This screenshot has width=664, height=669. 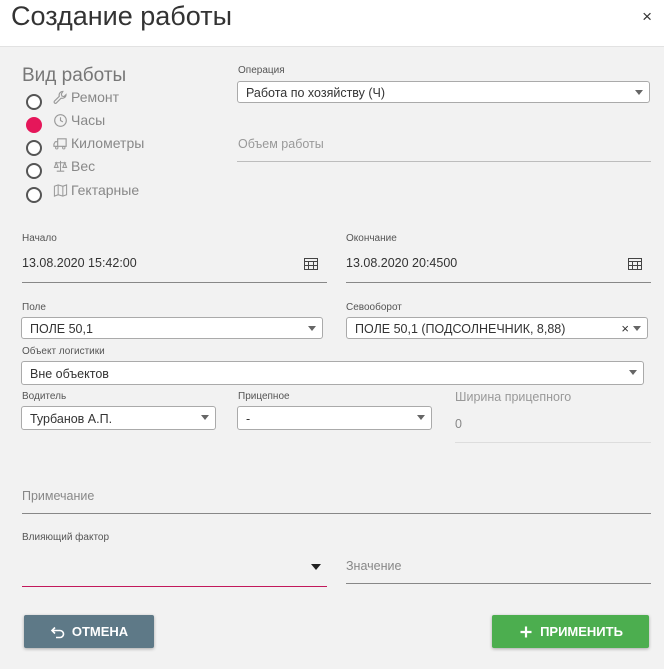 What do you see at coordinates (498, 282) in the screenshot?
I see `end-underline` at bounding box center [498, 282].